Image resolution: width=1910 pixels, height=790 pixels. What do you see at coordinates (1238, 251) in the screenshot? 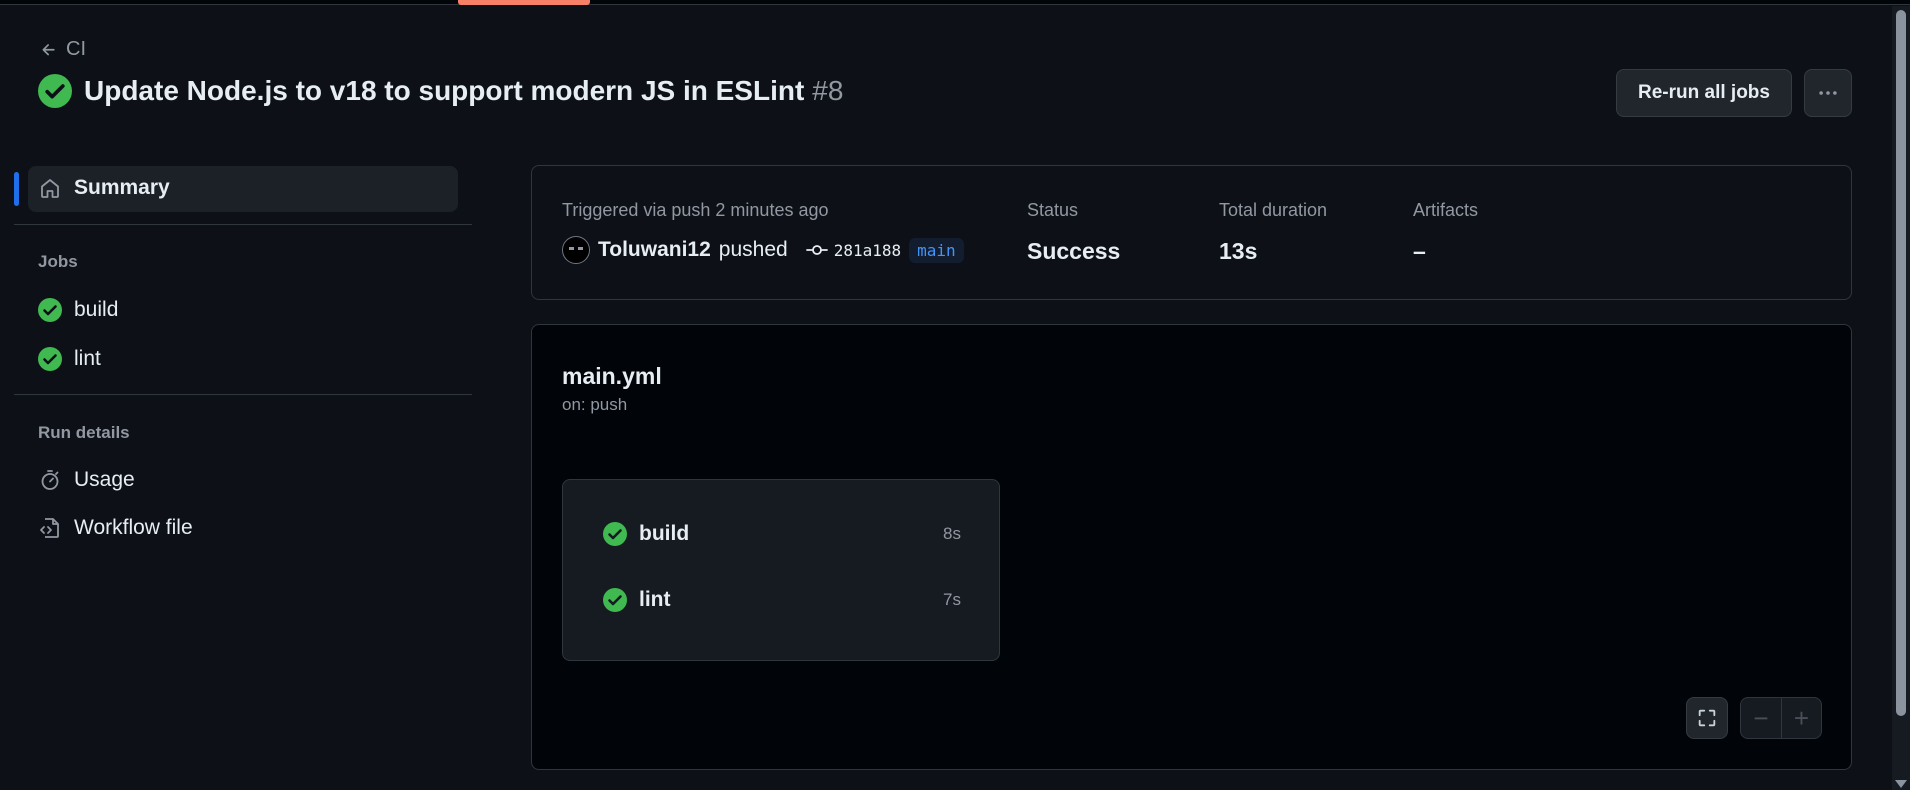
I see `duration-value: 13s` at bounding box center [1238, 251].